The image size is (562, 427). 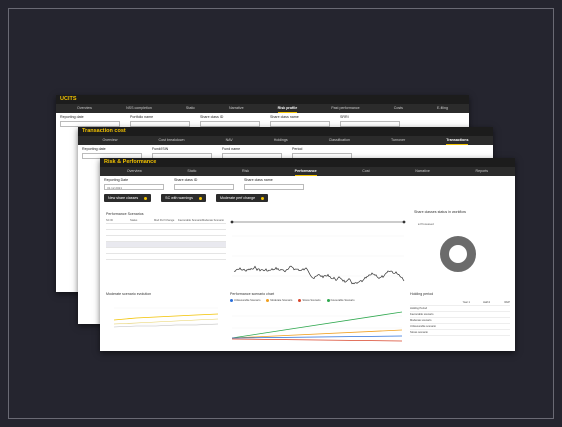 What do you see at coordinates (123, 198) in the screenshot?
I see `button-label: New share classes` at bounding box center [123, 198].